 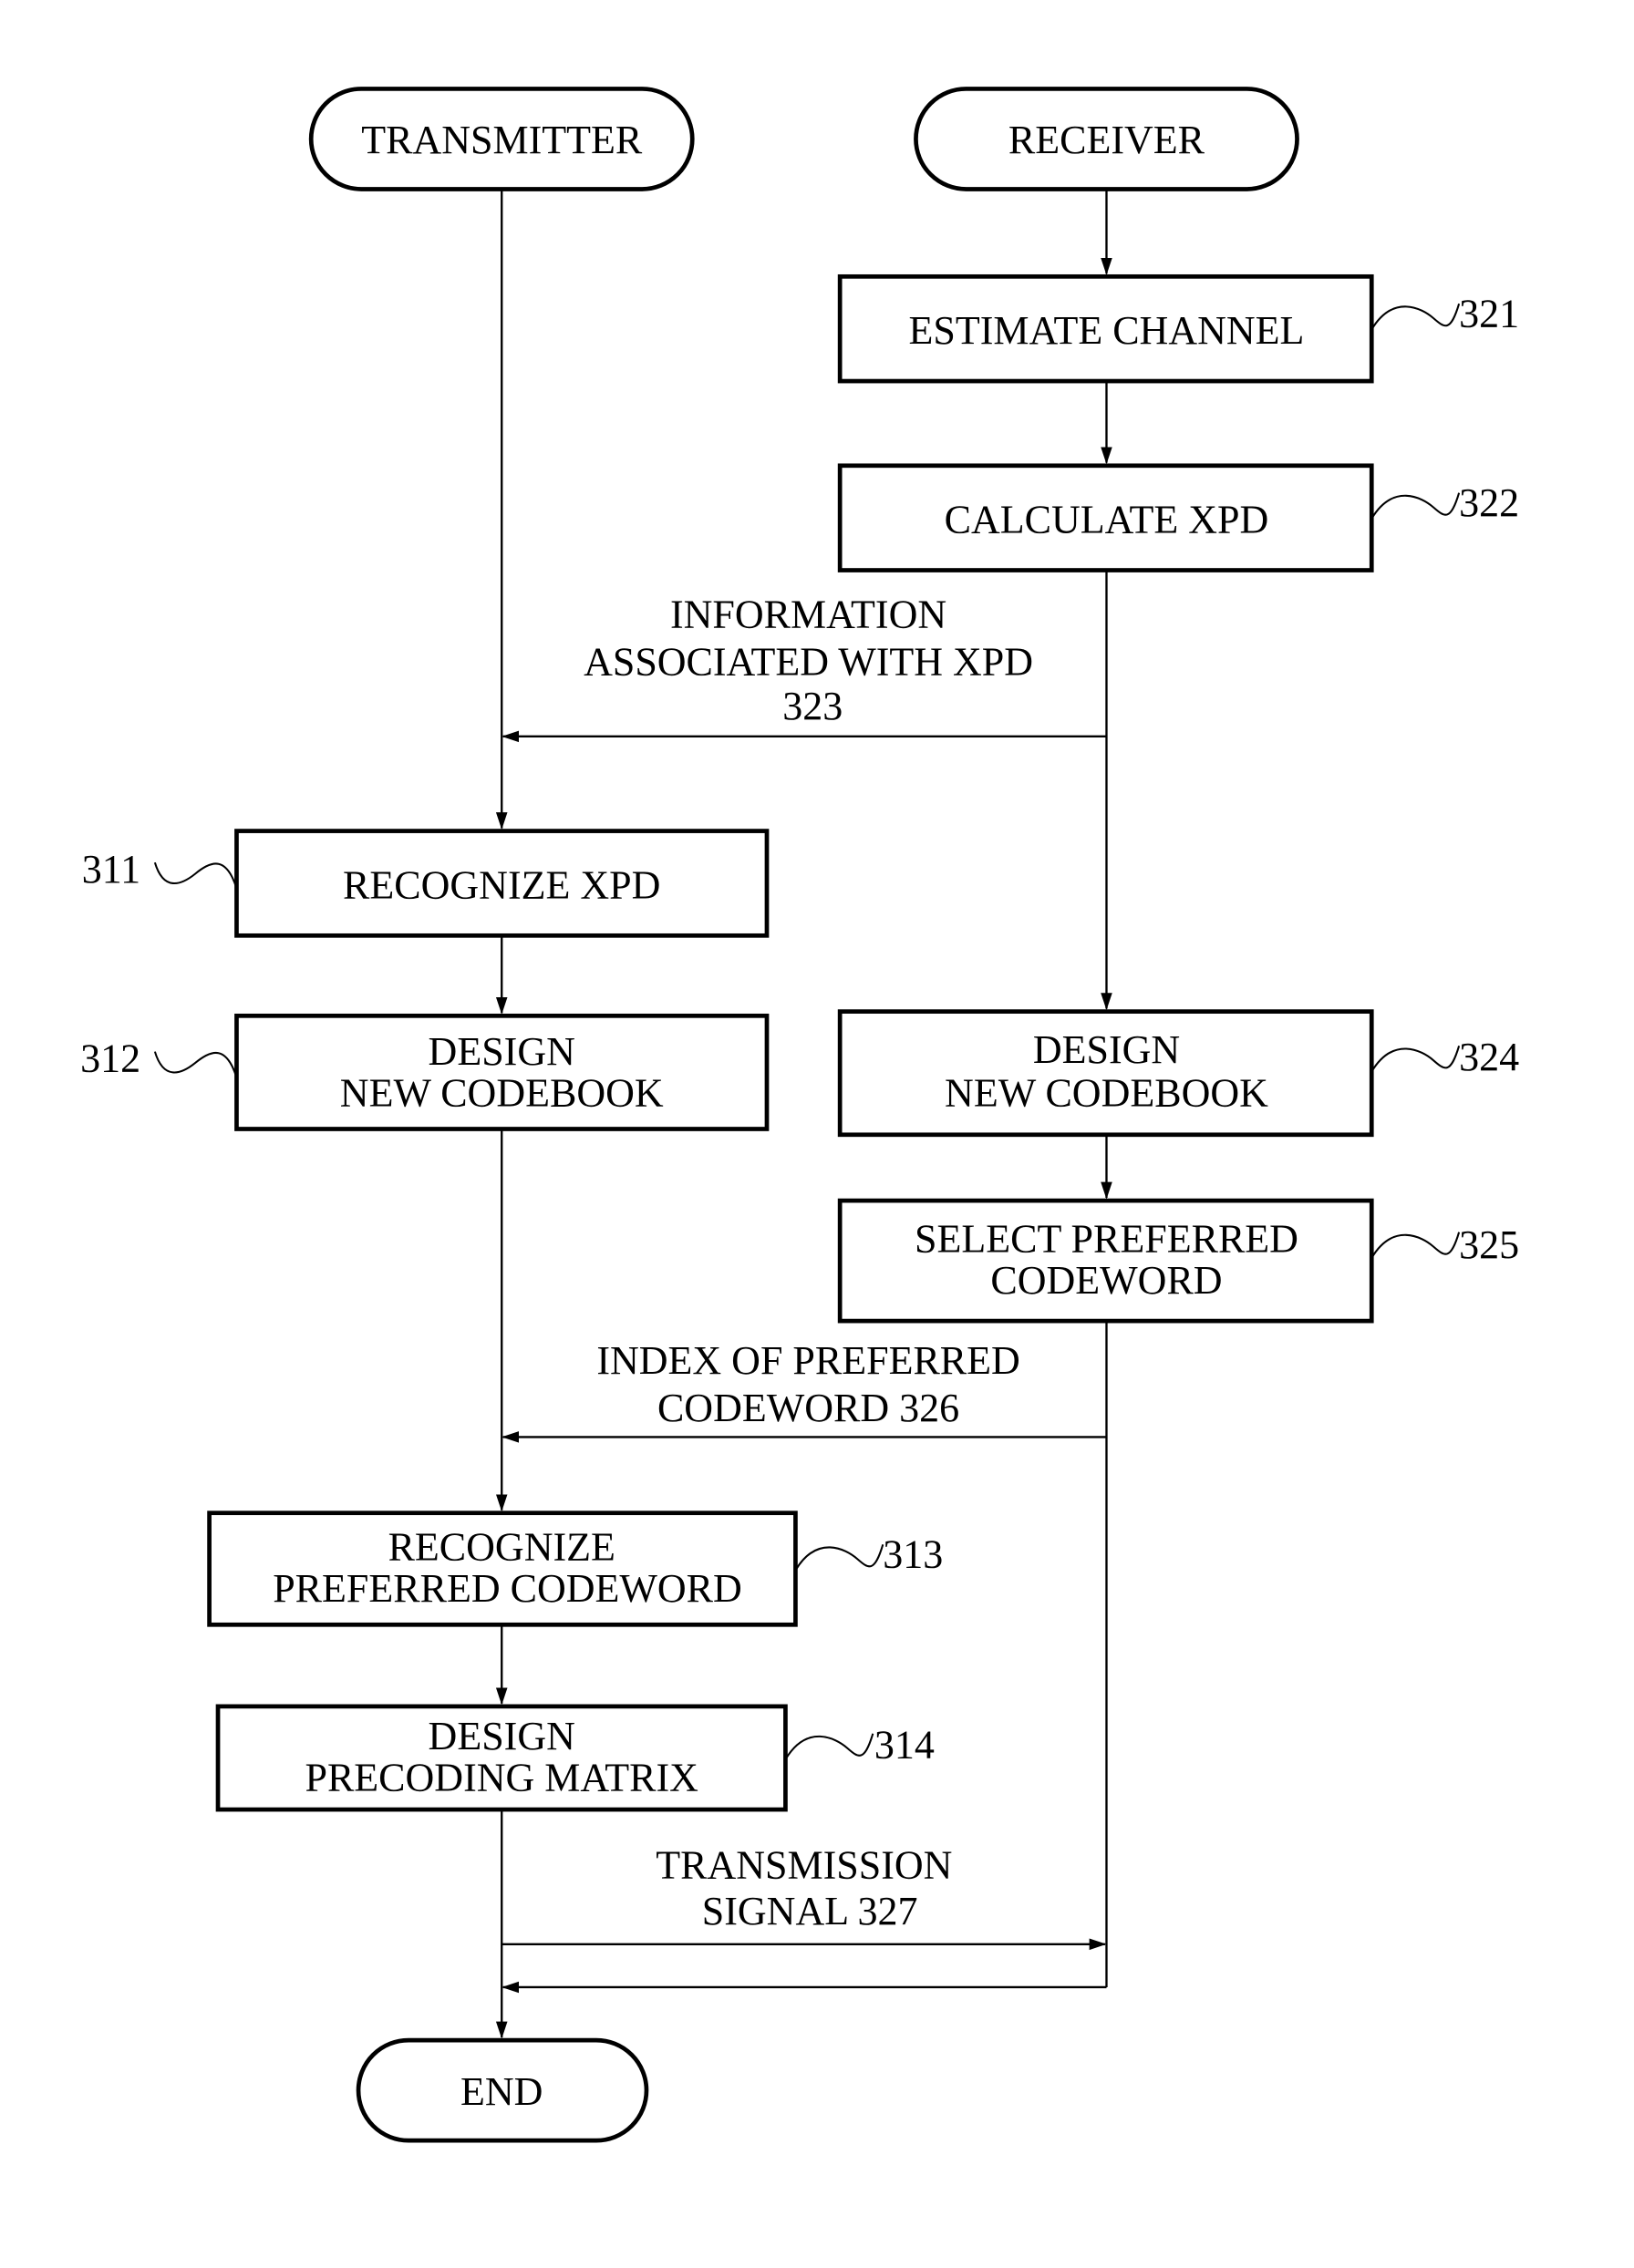 I want to click on message-327-transmission-signal: TRANSMISSION SIGNAL 327, so click(x=804, y=1897).